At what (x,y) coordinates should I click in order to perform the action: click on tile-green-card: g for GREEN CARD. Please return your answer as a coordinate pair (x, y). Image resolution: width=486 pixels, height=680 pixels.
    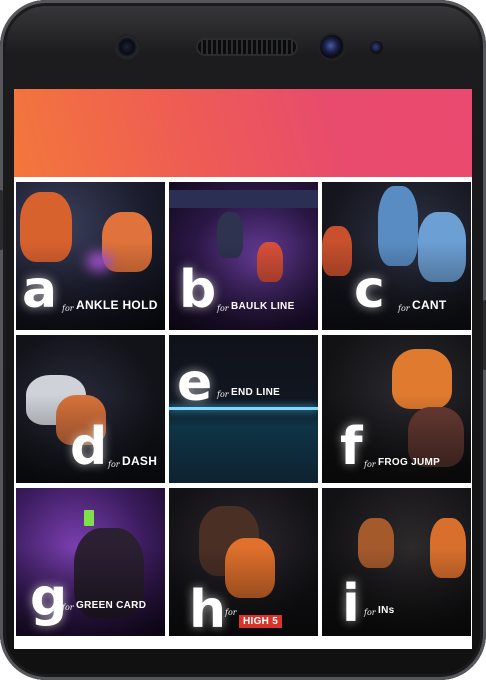
    Looking at the image, I should click on (90, 562).